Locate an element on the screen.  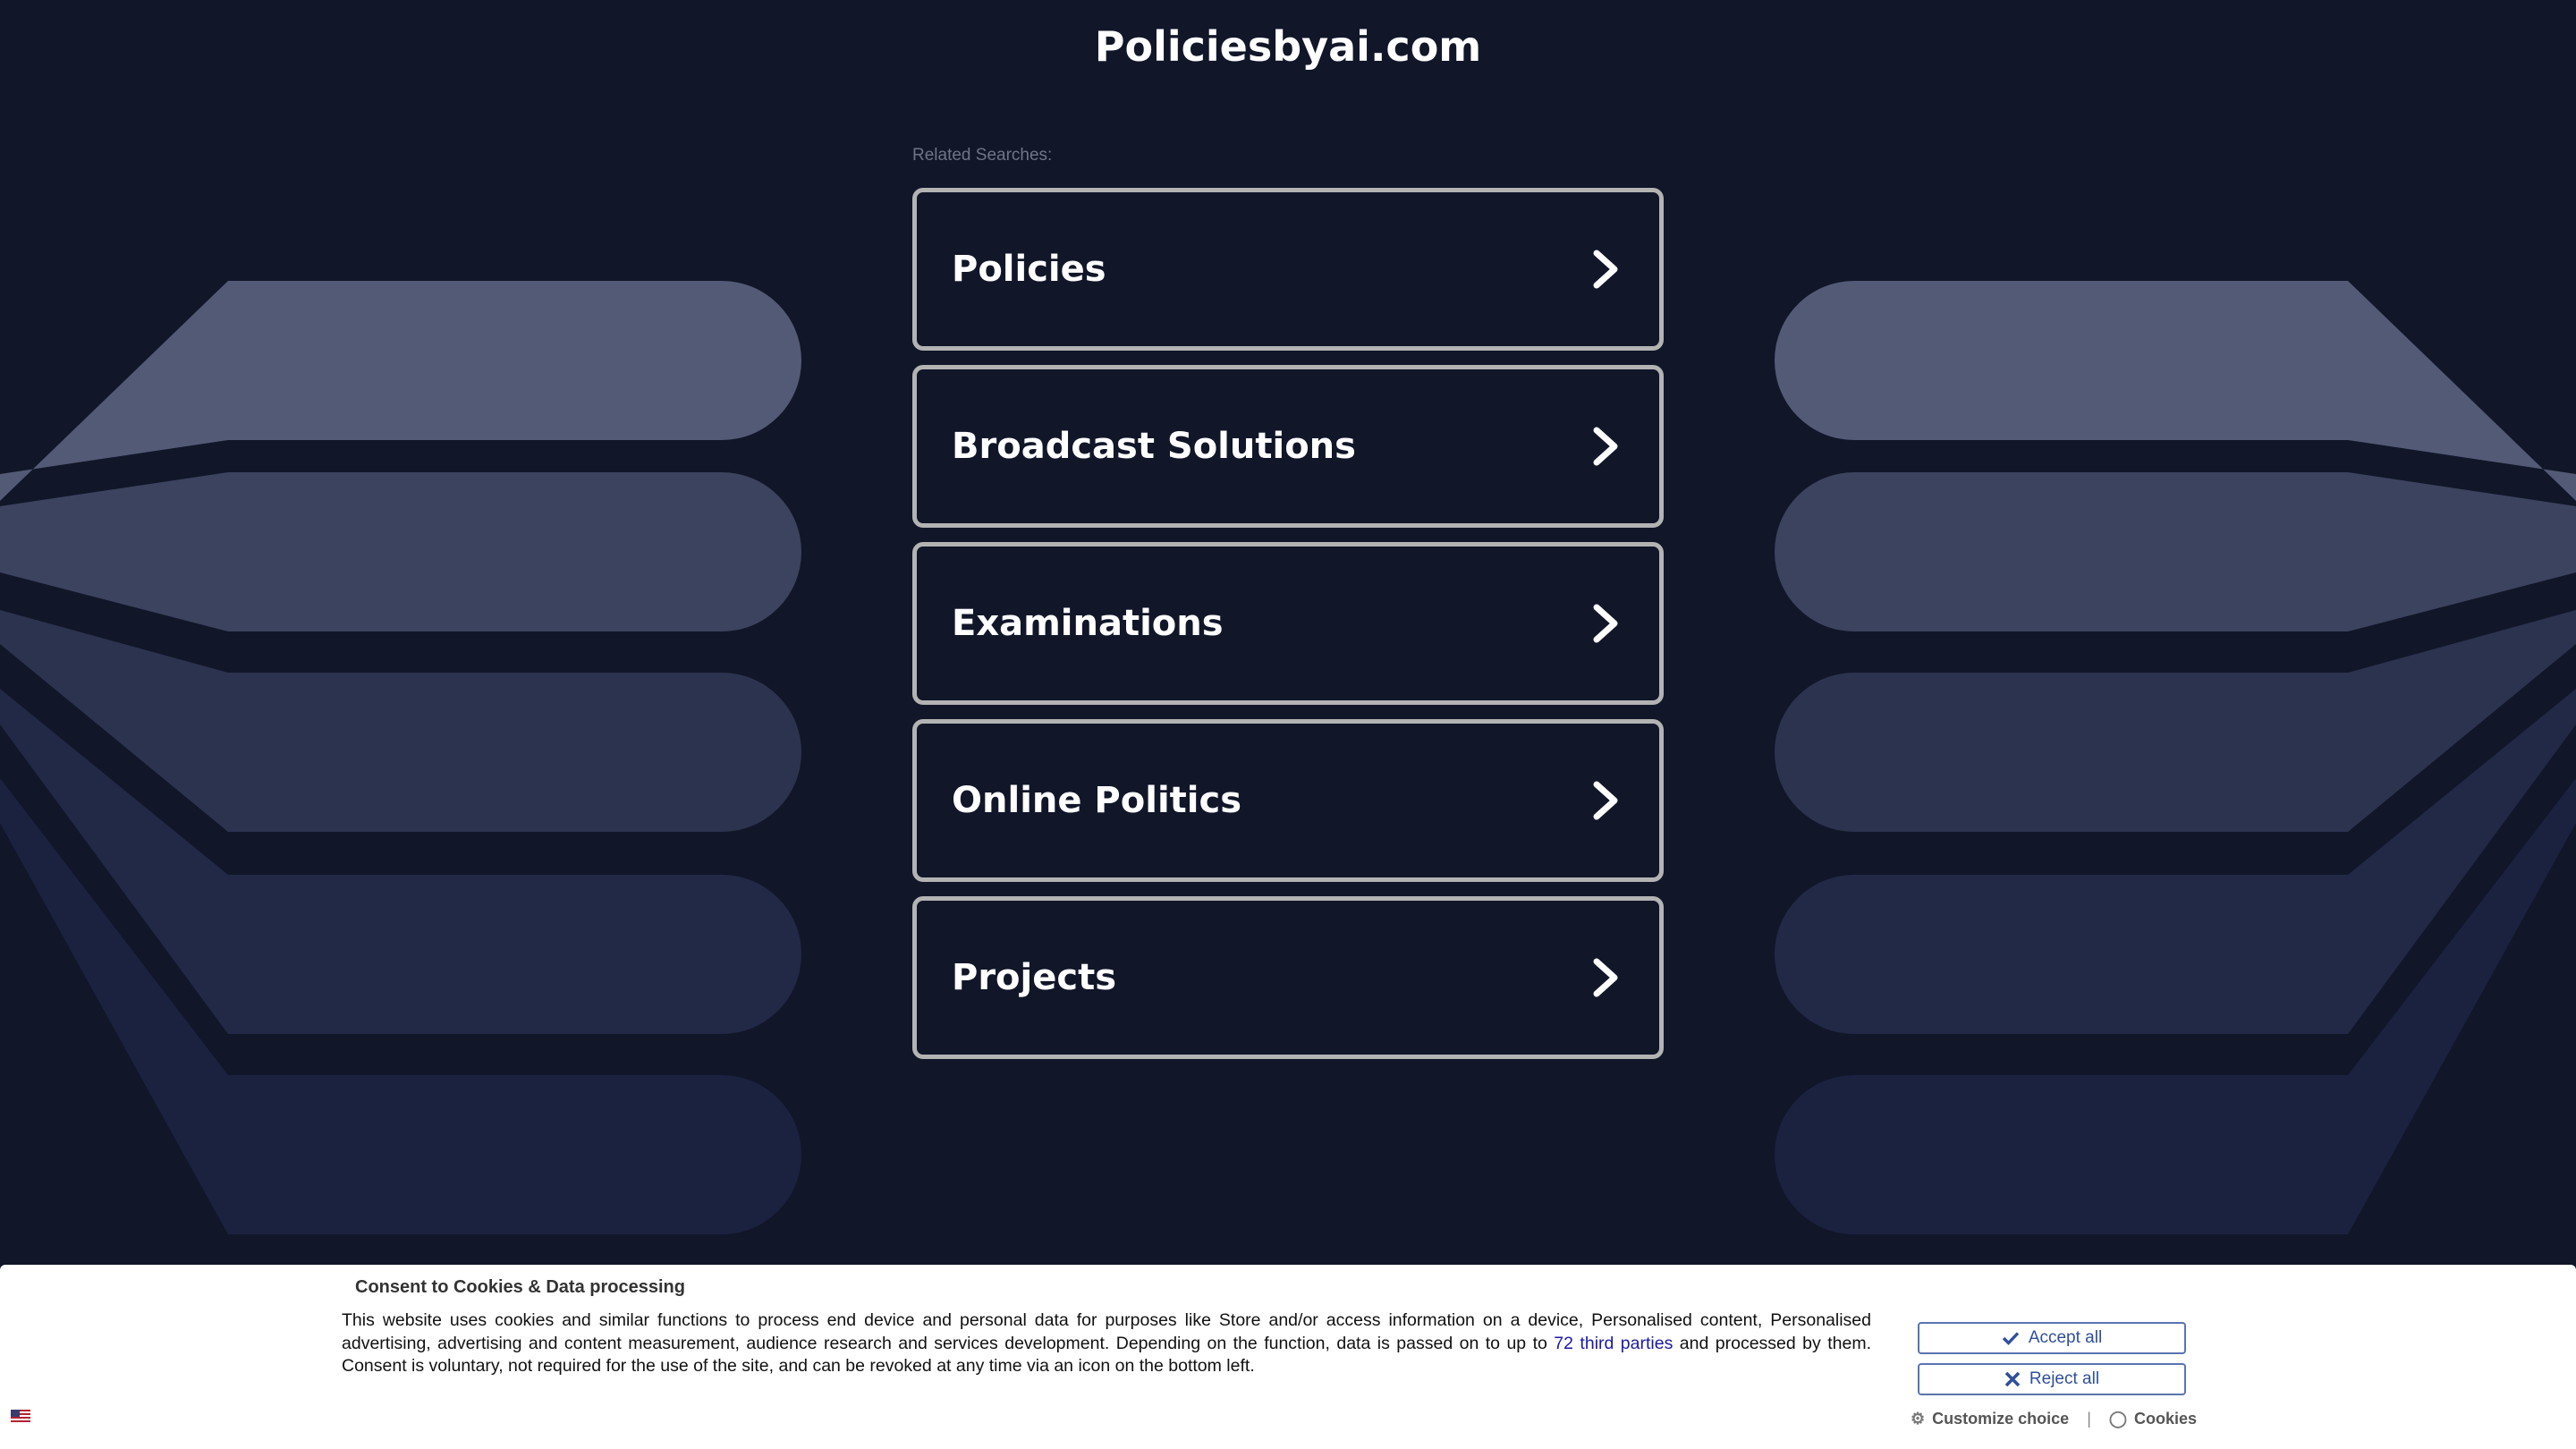
reject-all-label: Reject all is located at coordinates (2064, 1378).